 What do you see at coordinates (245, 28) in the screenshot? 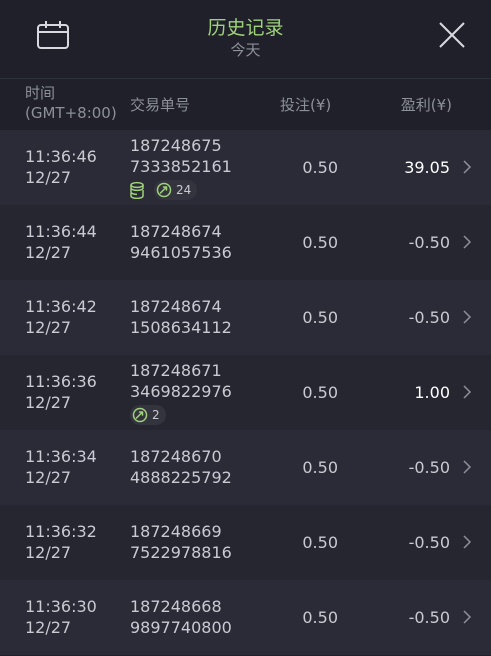
I see `page-title: 历史记录` at bounding box center [245, 28].